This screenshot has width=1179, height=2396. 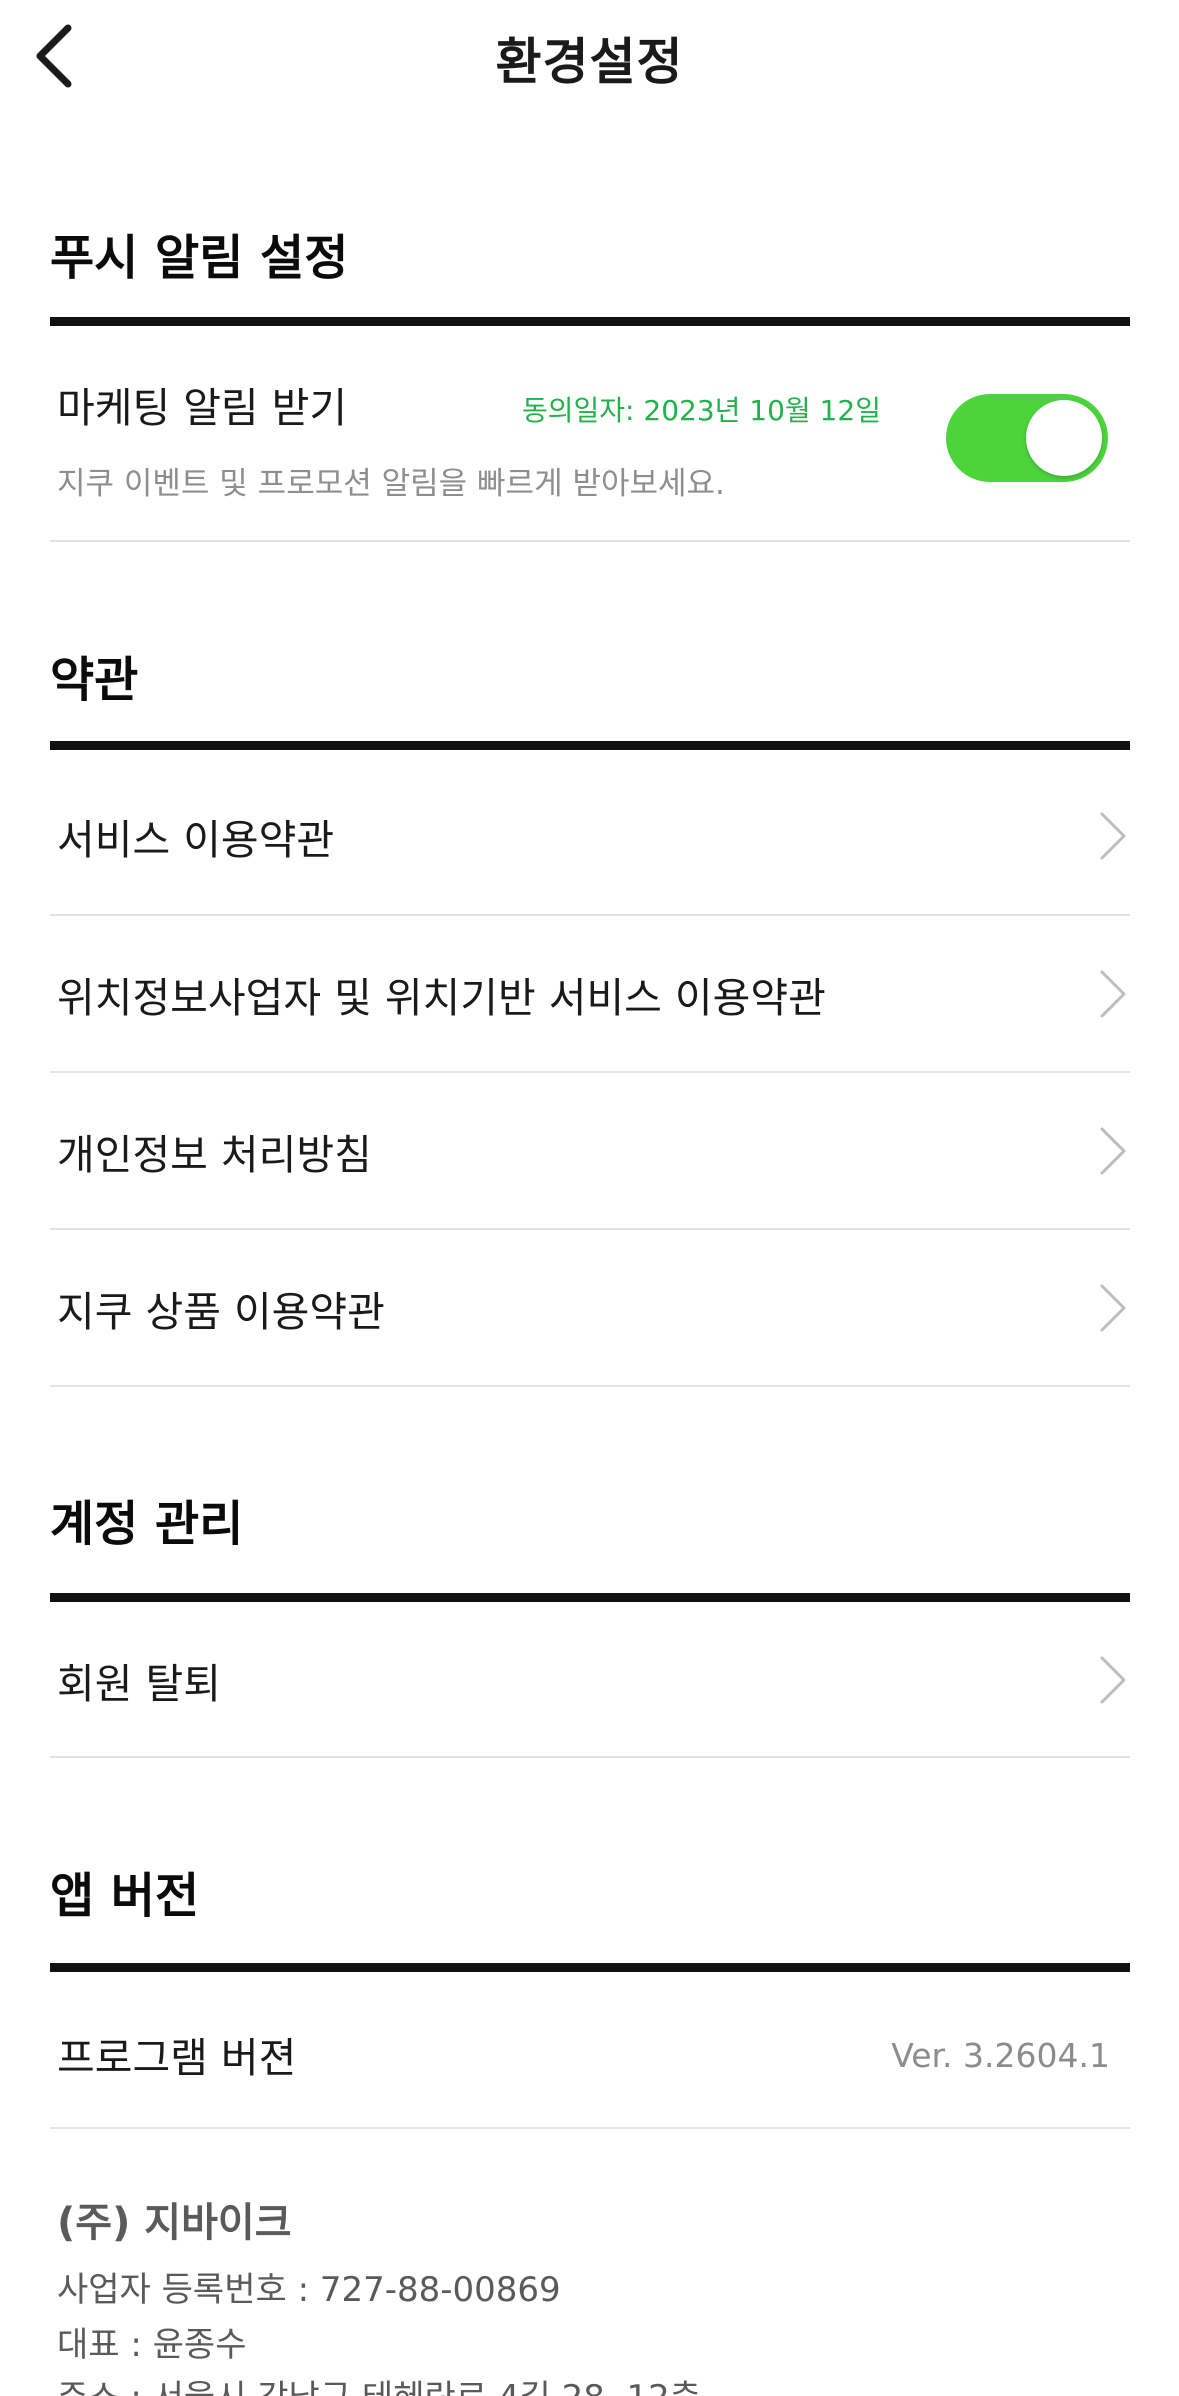 I want to click on company-business-no: 사업자 등록번호 : 727-88-00869, so click(x=309, y=2290).